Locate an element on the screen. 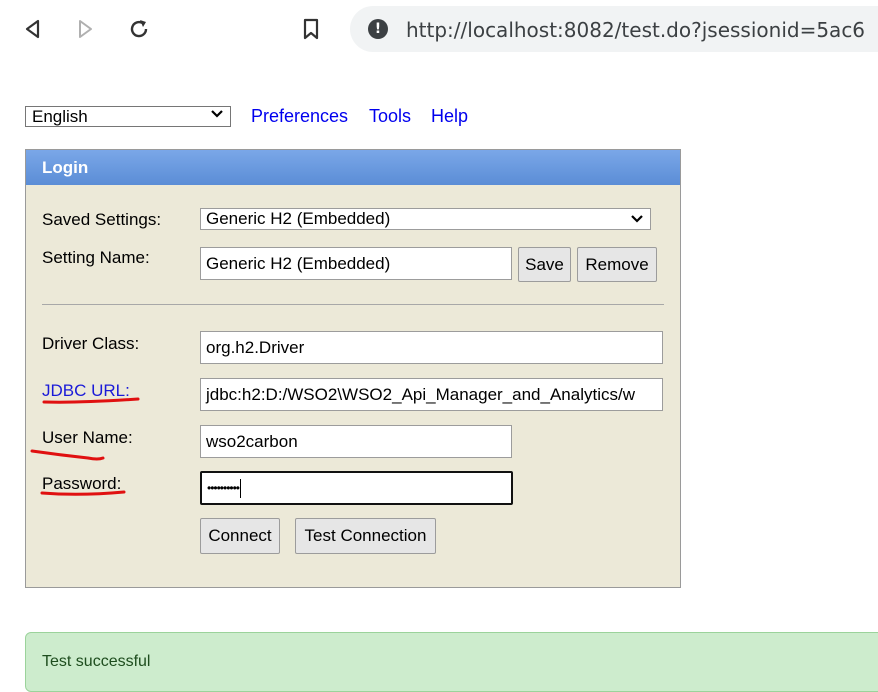  reload-icon is located at coordinates (139, 29).